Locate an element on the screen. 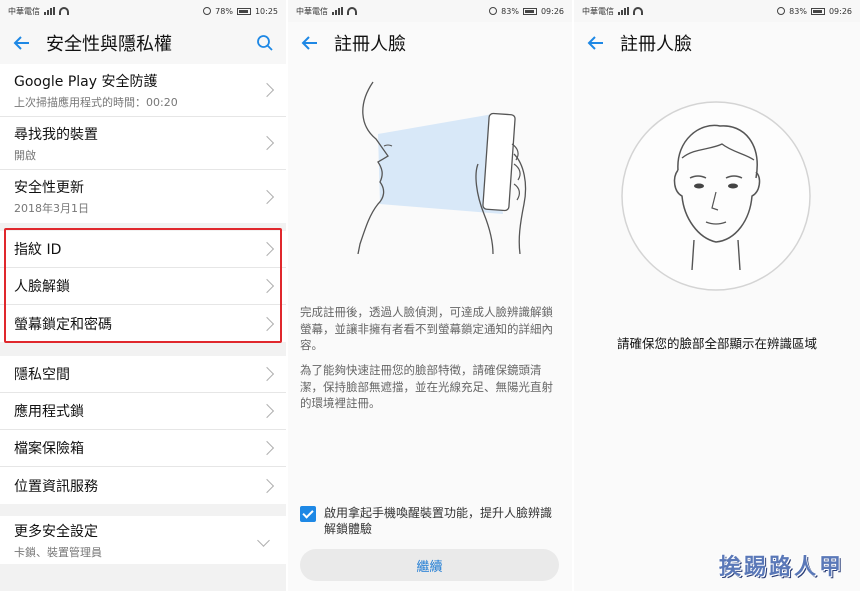 The image size is (860, 591). face-scan-illustration is located at coordinates (442, 167).